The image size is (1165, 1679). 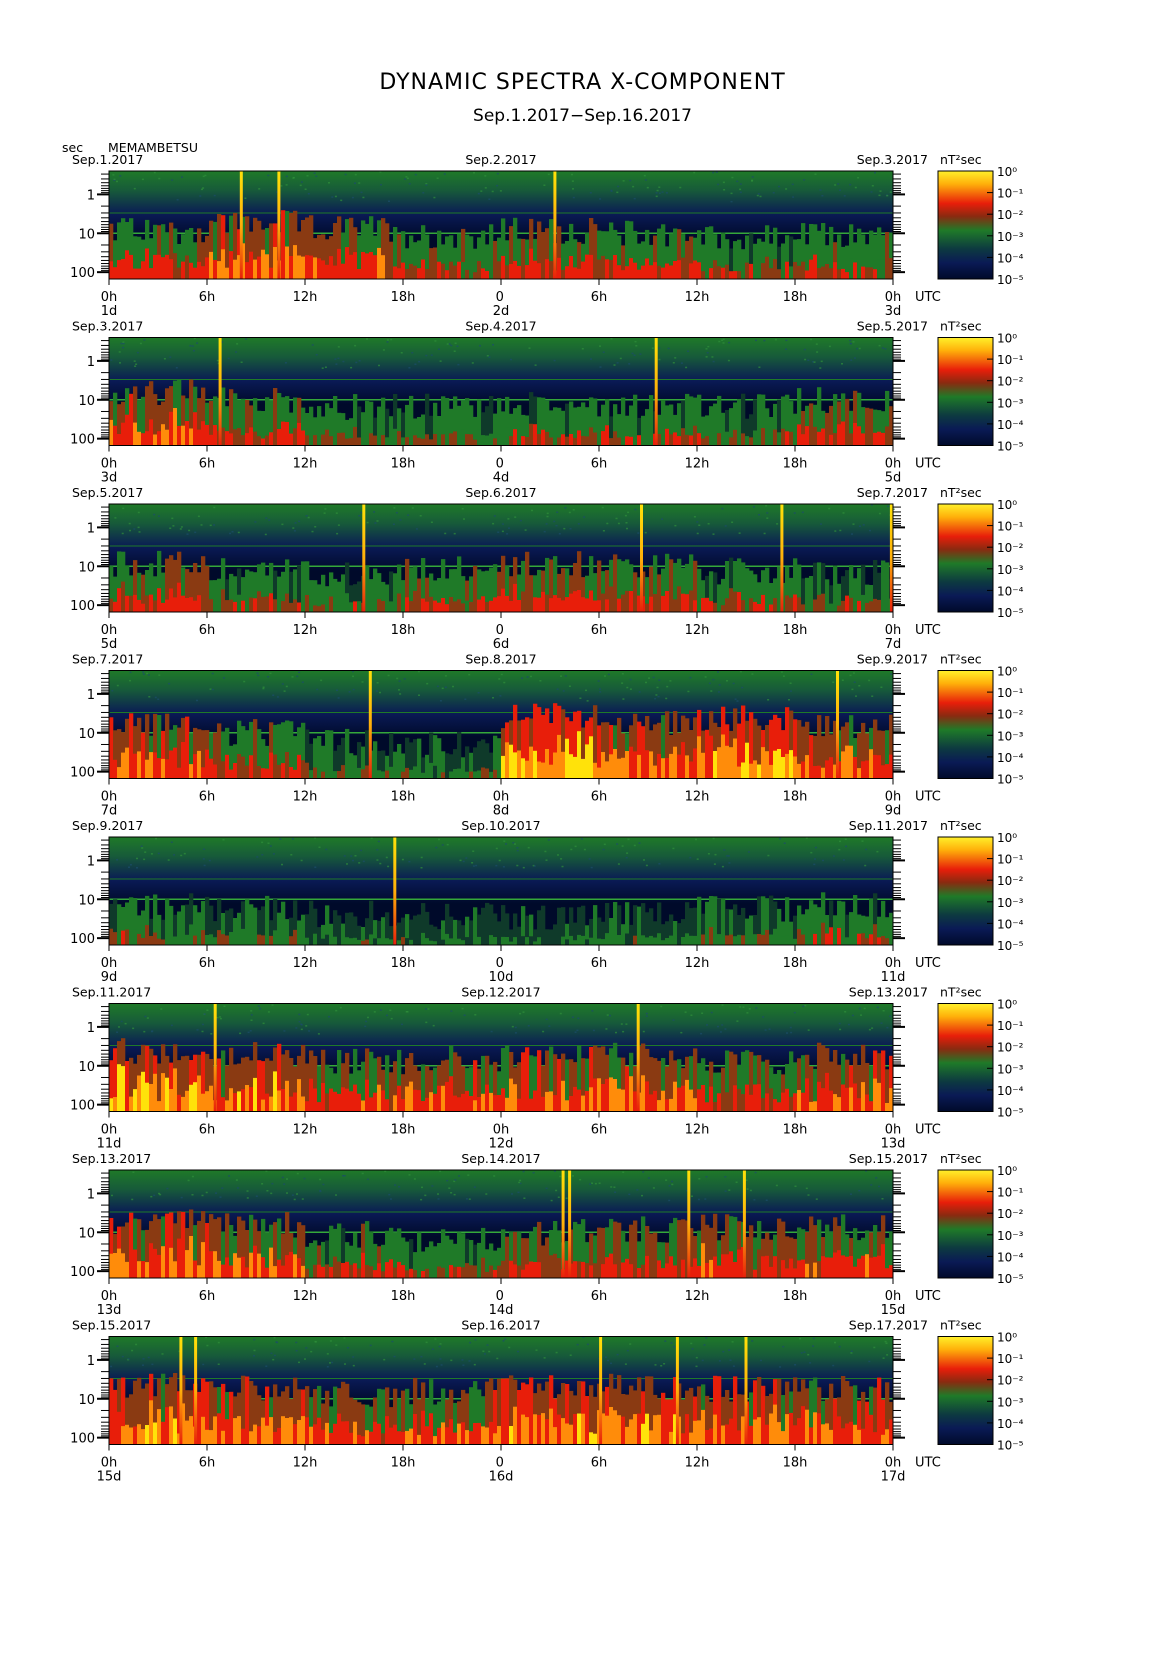 What do you see at coordinates (91, 528) in the screenshot?
I see `y-tick-label: 1` at bounding box center [91, 528].